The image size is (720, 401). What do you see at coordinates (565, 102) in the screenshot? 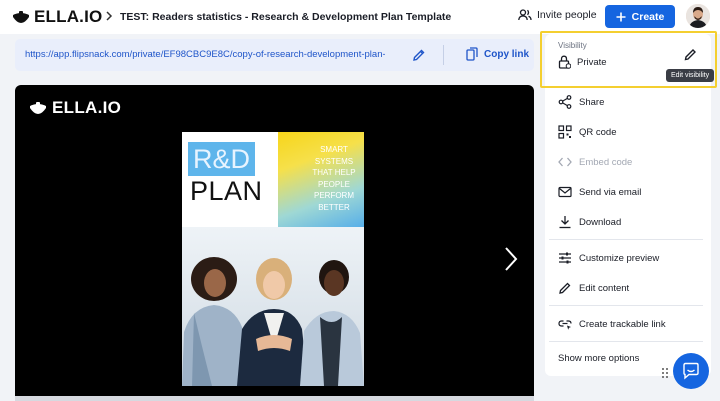
I see `share-icon` at bounding box center [565, 102].